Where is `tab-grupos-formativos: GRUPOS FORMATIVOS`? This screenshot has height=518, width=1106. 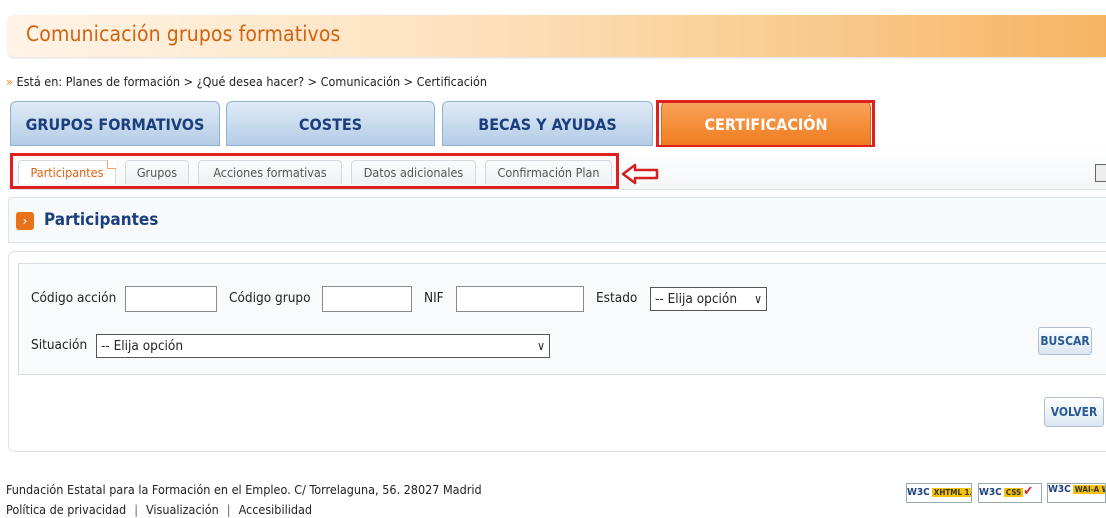 tab-grupos-formativos: GRUPOS FORMATIVOS is located at coordinates (115, 123).